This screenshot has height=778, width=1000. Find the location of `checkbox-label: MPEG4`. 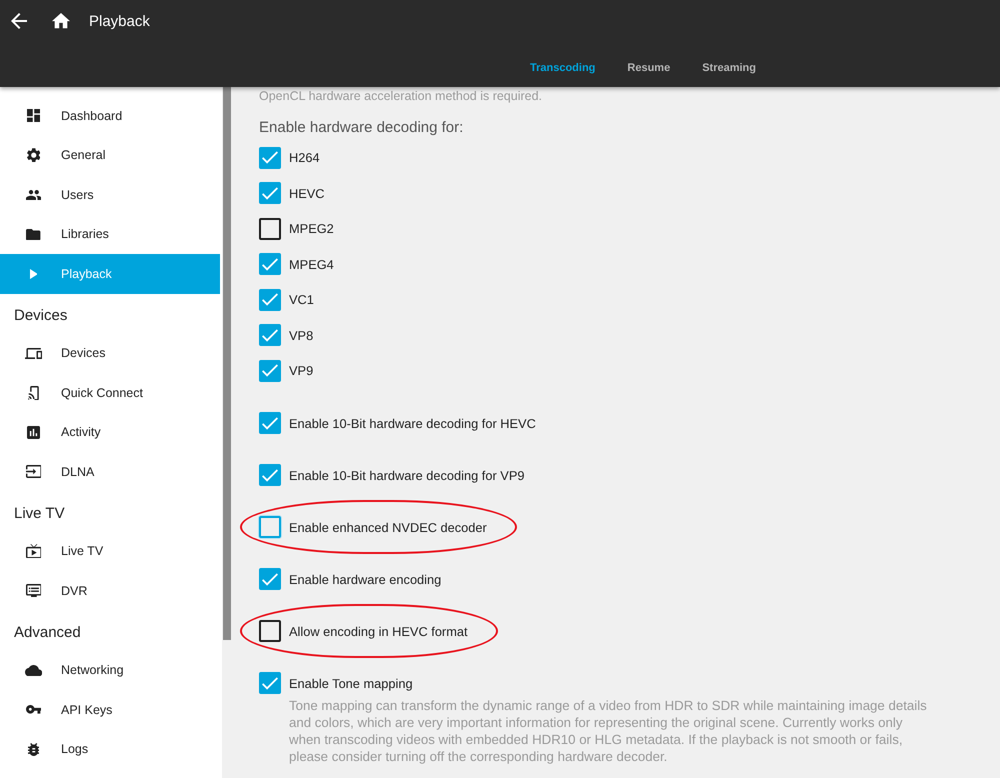

checkbox-label: MPEG4 is located at coordinates (311, 264).